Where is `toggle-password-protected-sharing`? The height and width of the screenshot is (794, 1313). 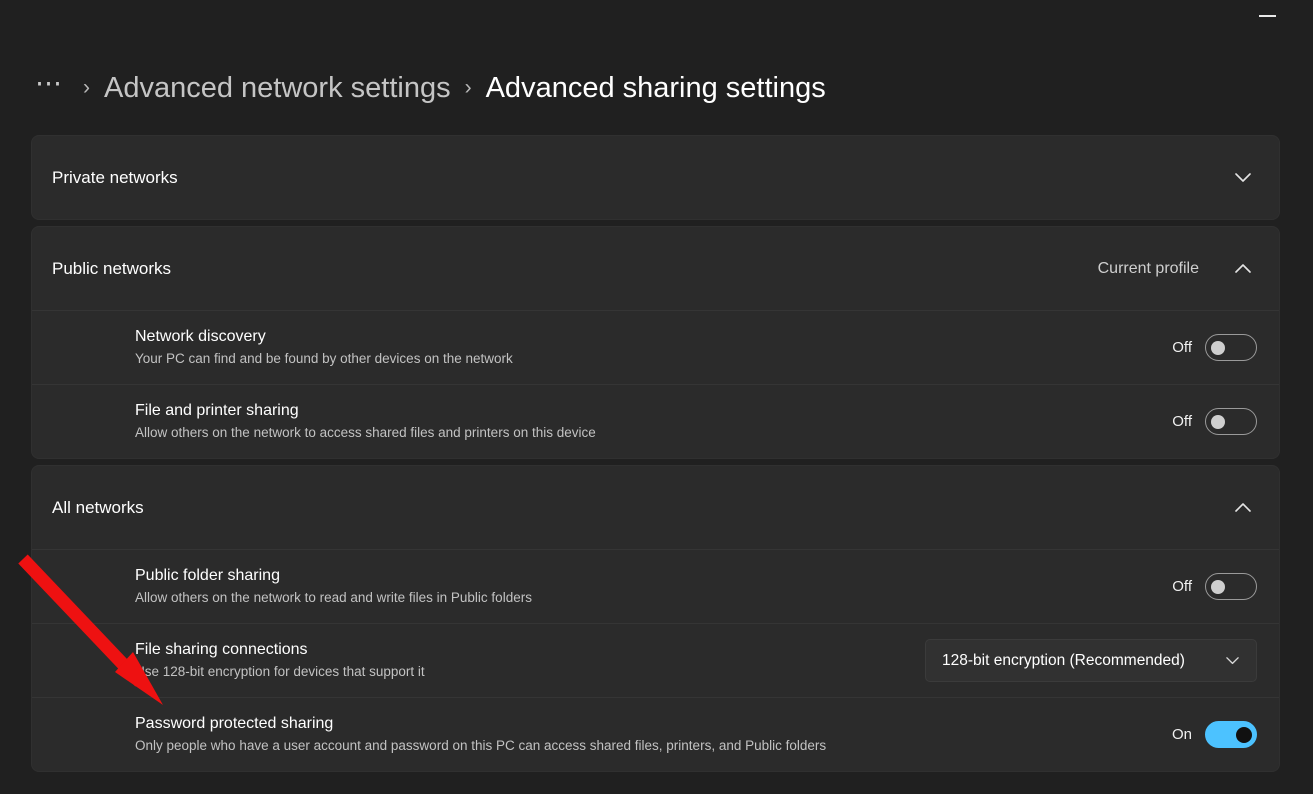 toggle-password-protected-sharing is located at coordinates (1231, 734).